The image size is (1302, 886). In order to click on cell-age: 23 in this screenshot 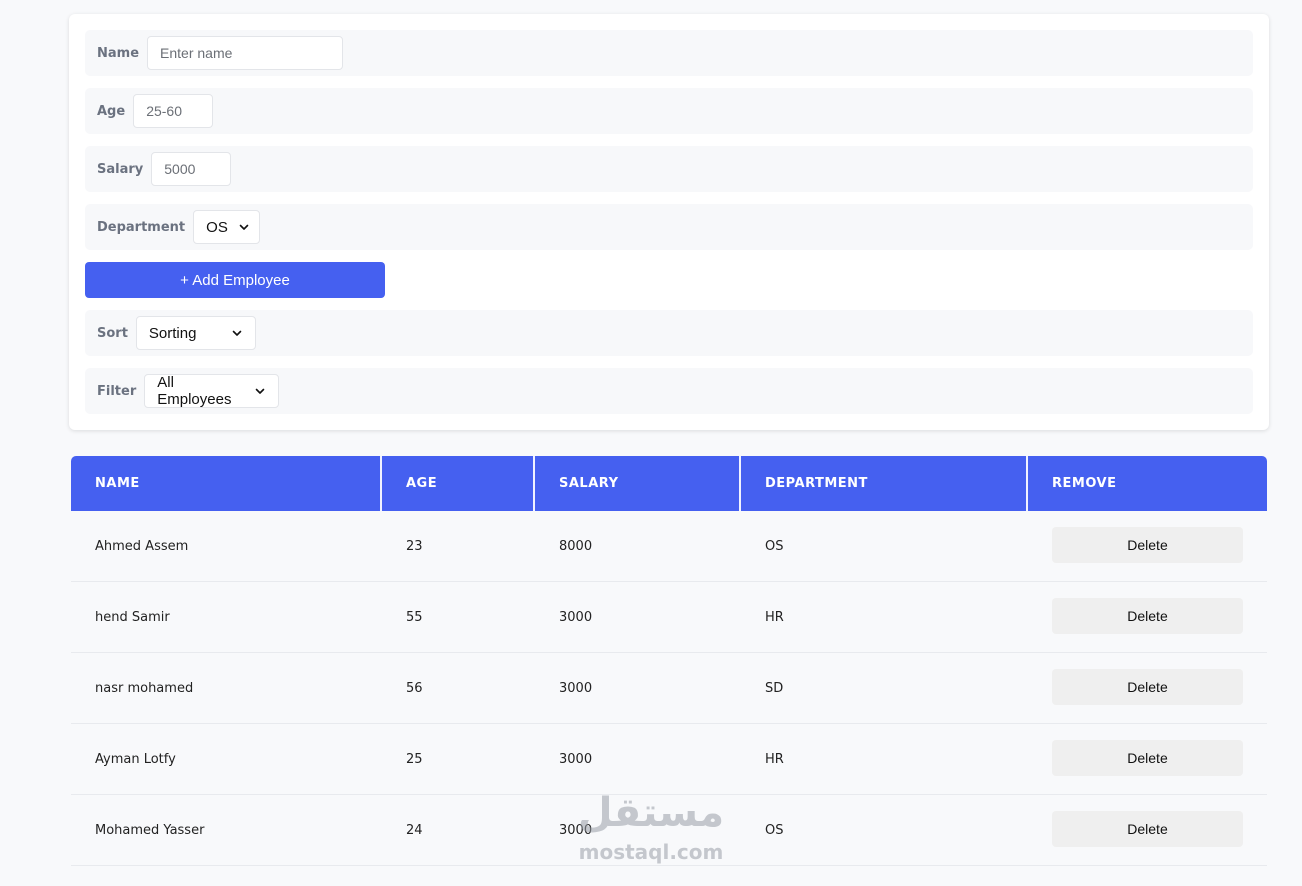, I will do `click(414, 546)`.